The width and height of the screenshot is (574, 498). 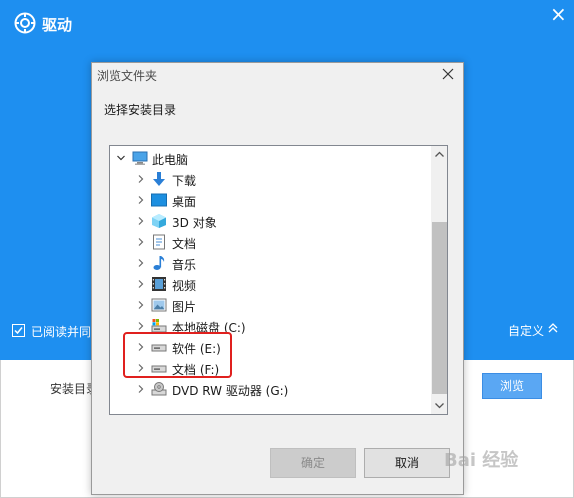 What do you see at coordinates (121, 158) in the screenshot?
I see `chevron-down-icon` at bounding box center [121, 158].